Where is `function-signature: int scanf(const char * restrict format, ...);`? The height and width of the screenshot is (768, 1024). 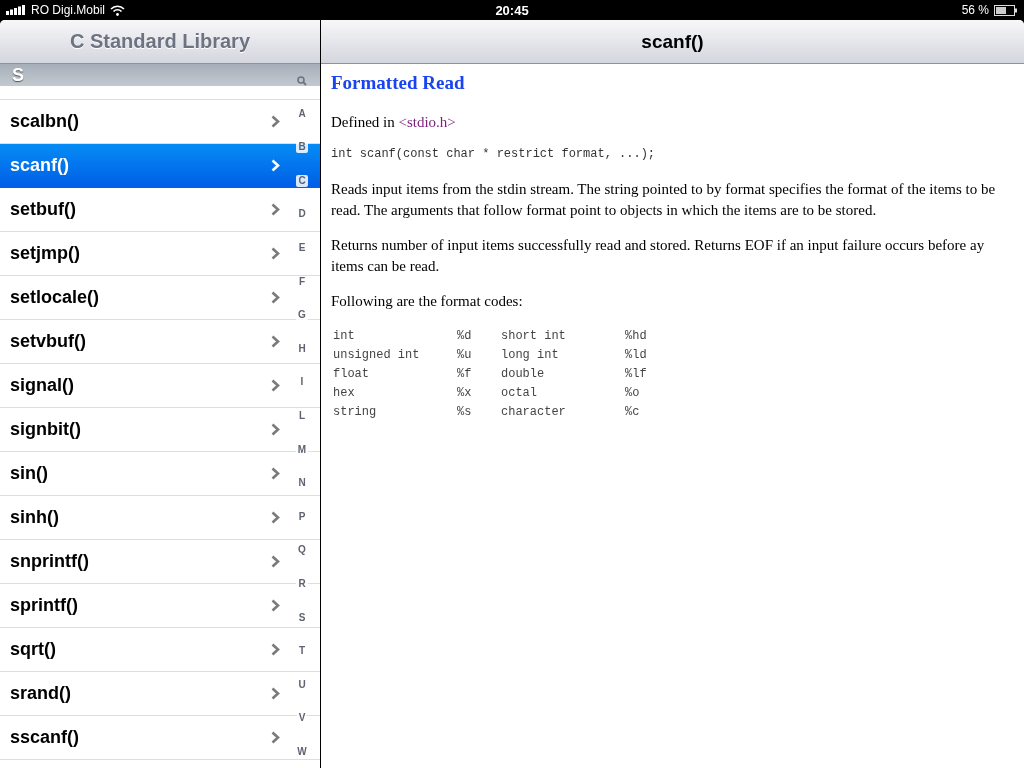 function-signature: int scanf(const char * restrict format, ...); is located at coordinates (494, 154).